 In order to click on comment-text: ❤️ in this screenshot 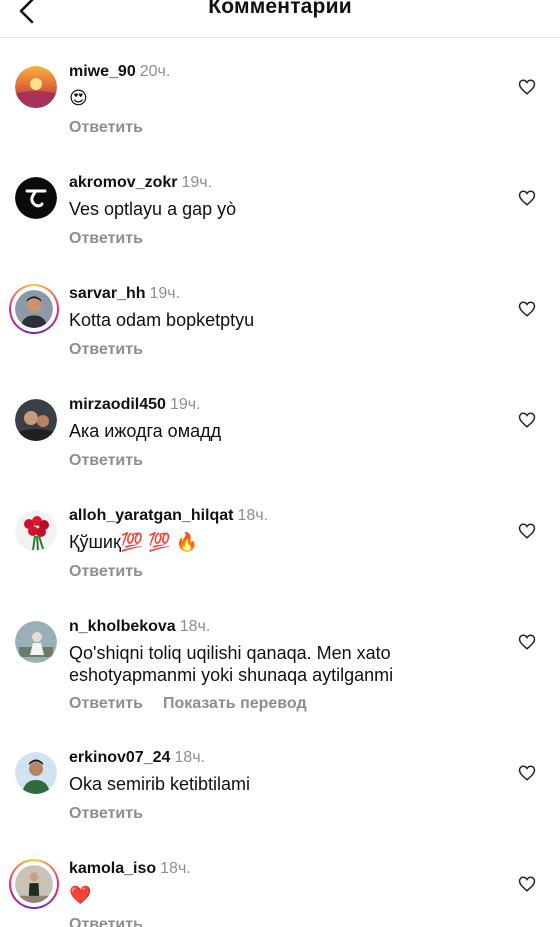, I will do `click(80, 895)`.